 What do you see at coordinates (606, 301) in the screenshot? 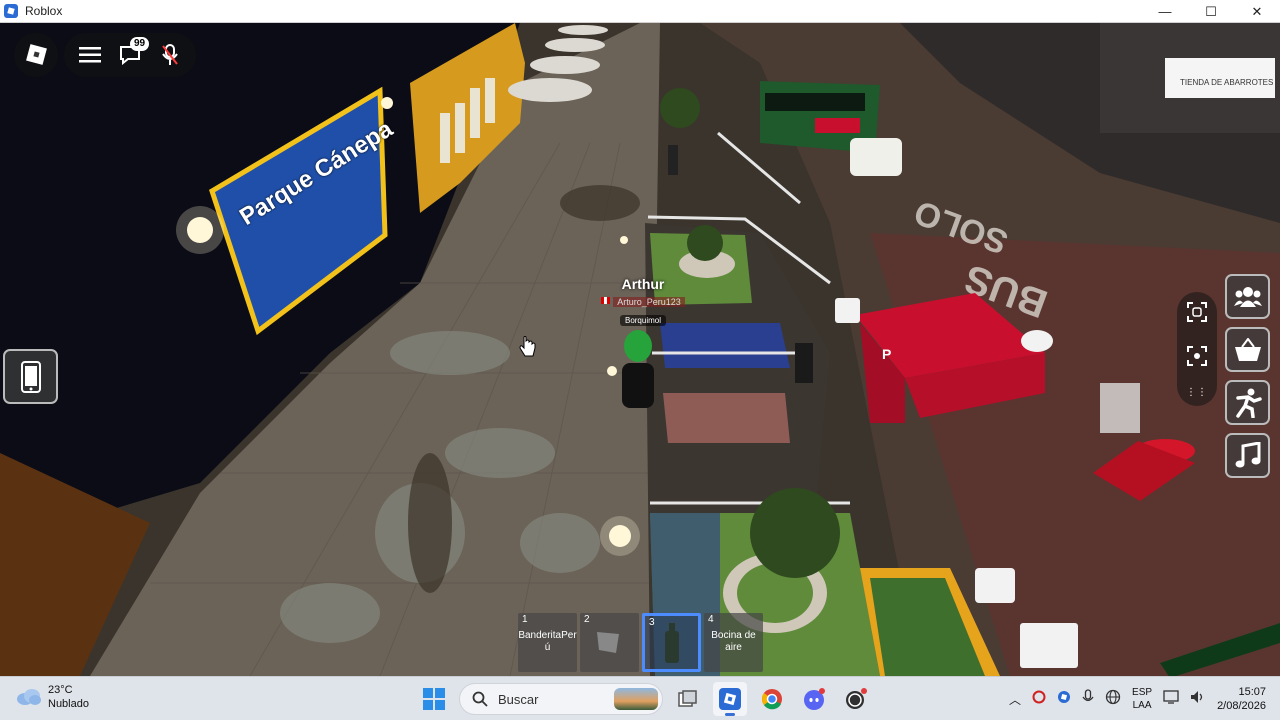
I see `peru-flag-icon` at bounding box center [606, 301].